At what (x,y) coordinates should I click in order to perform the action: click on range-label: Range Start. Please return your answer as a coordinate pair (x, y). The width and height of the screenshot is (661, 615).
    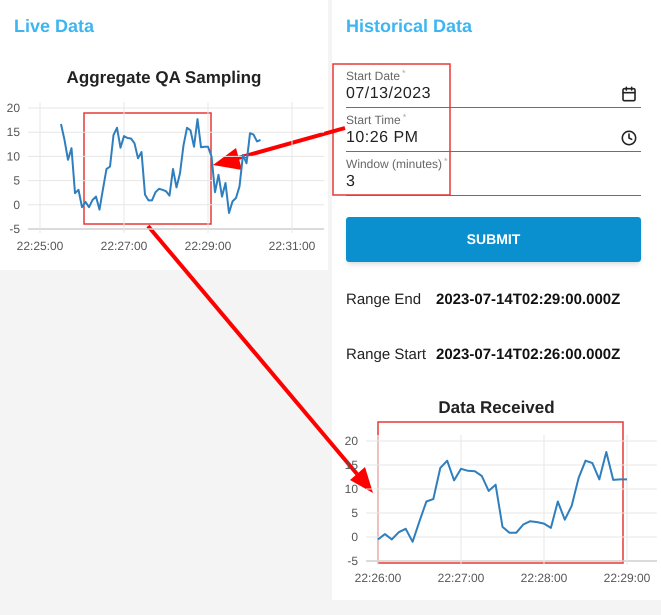
    Looking at the image, I should click on (387, 354).